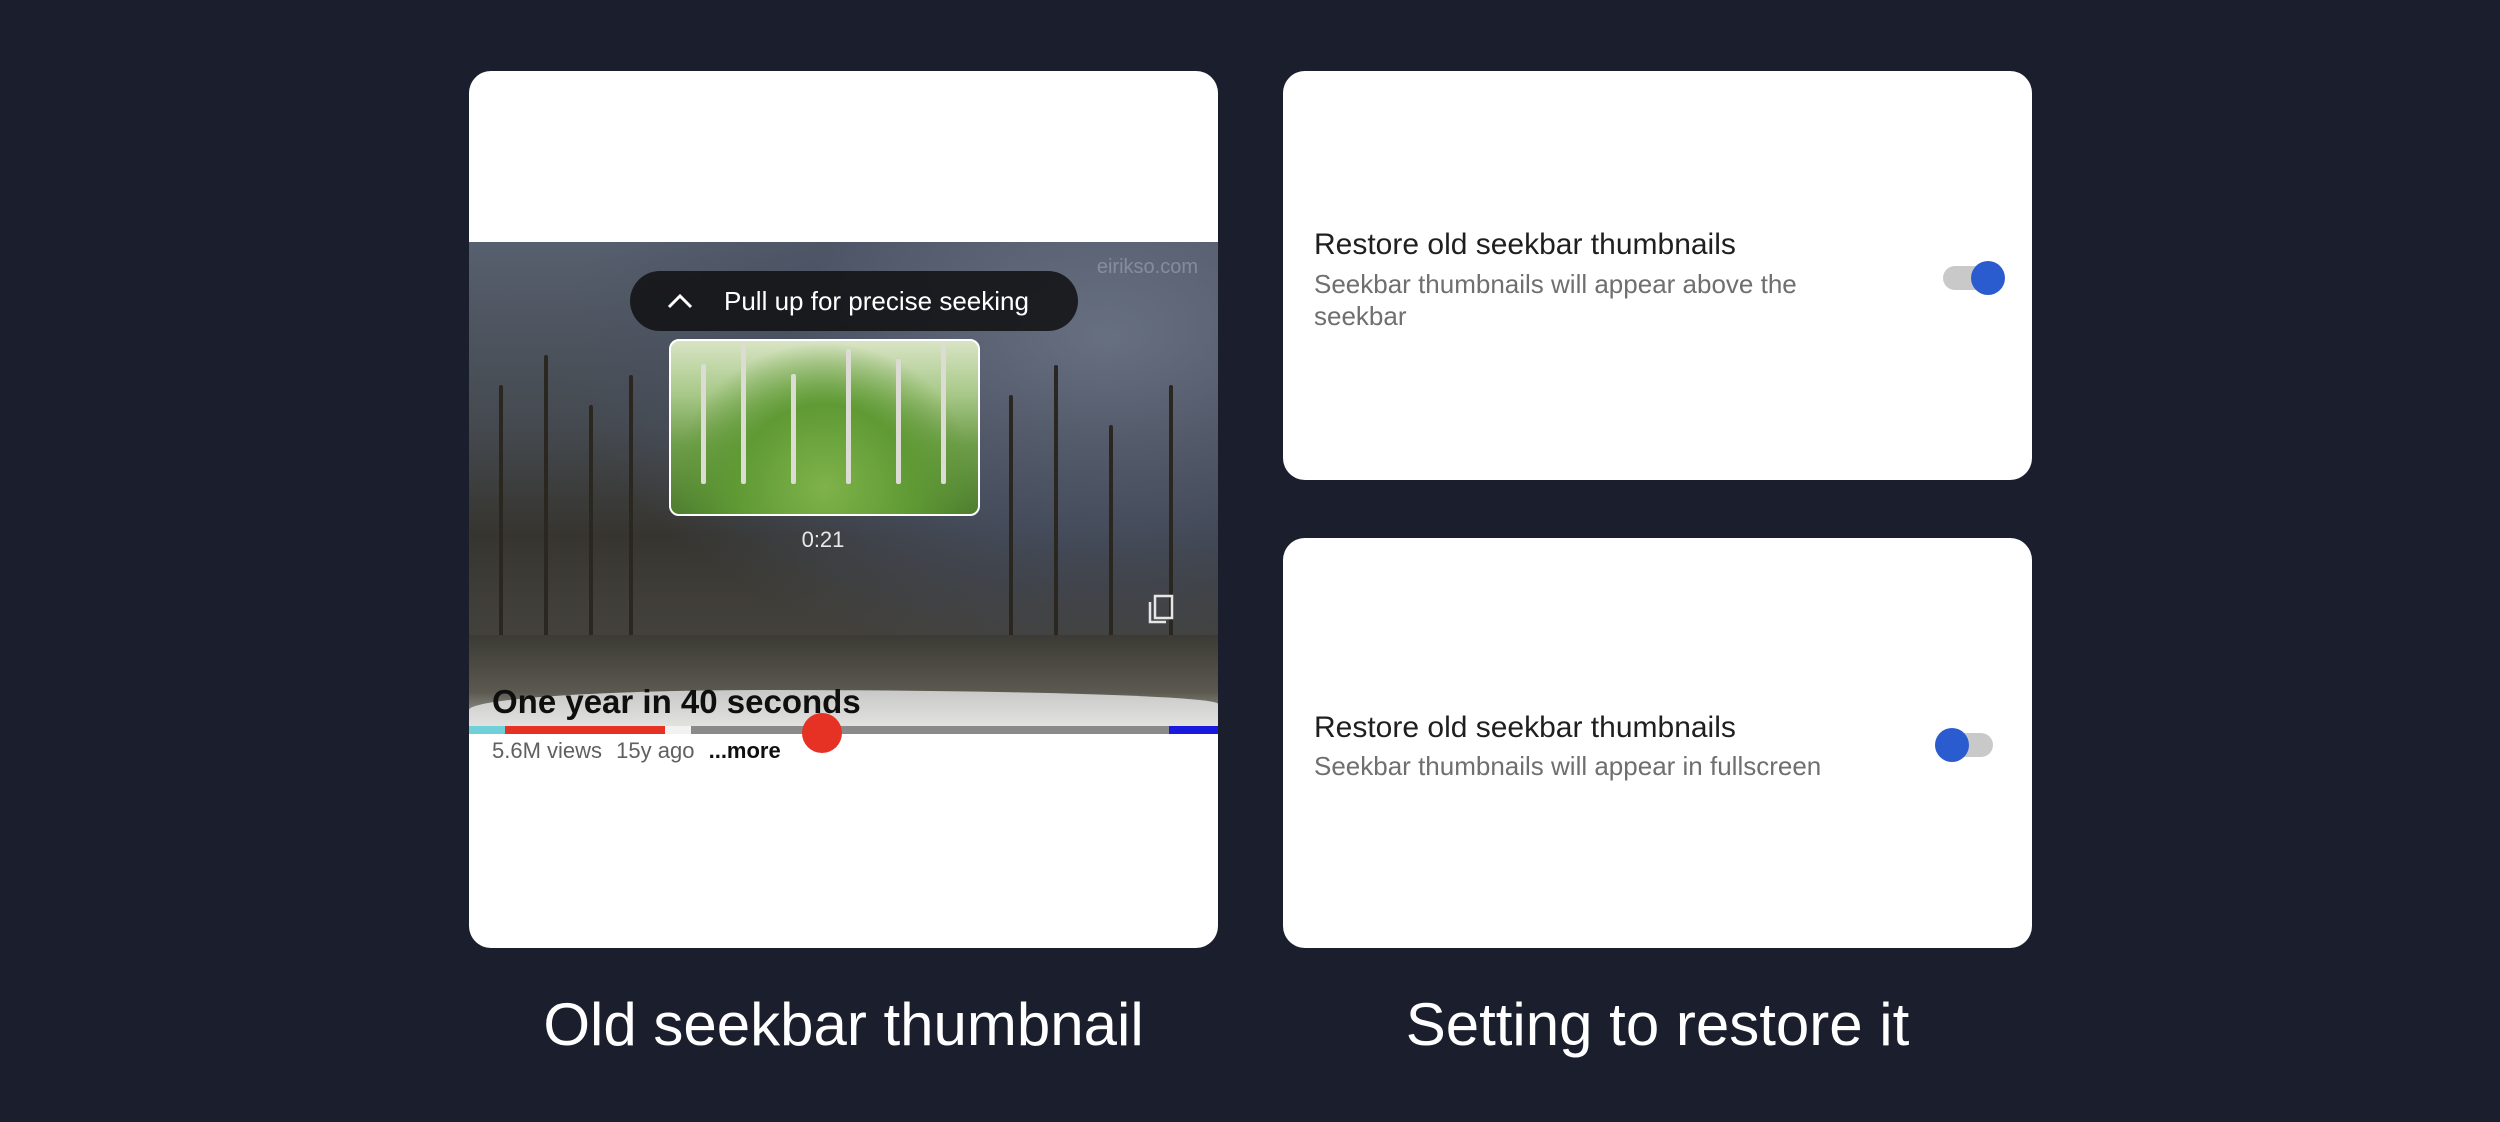 This screenshot has height=1122, width=2500. I want to click on precise-seeking-hint: Pull up for precise seeking, so click(854, 301).